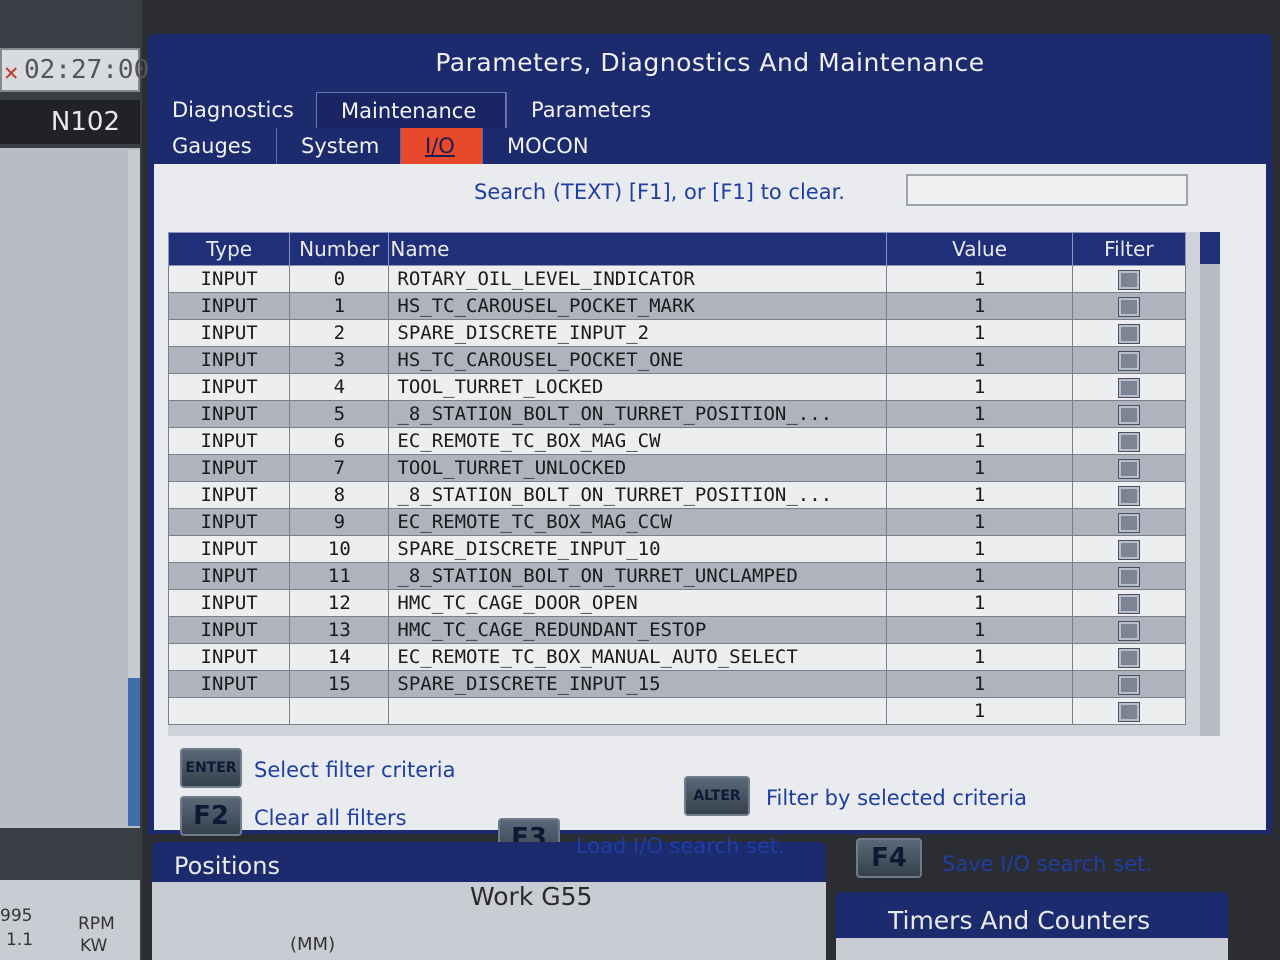 The image size is (1280, 960). I want to click on cell-name: HMC_TC_CAGE_REDUNDANT_ESTOP, so click(638, 630).